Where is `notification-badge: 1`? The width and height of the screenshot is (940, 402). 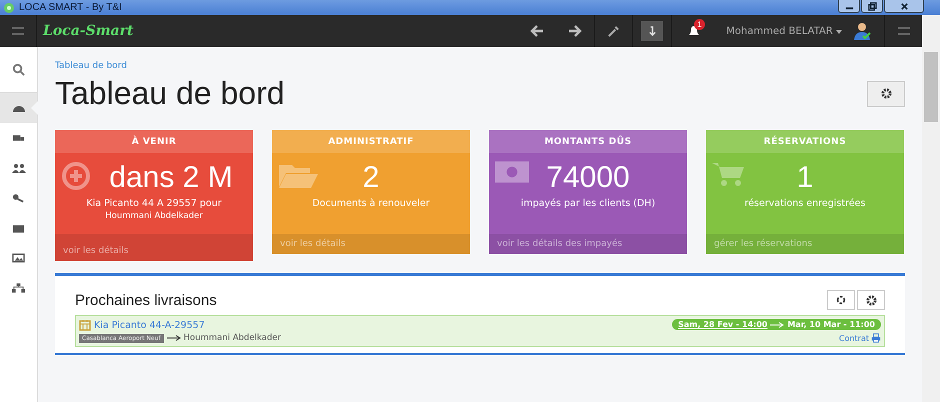
notification-badge: 1 is located at coordinates (699, 24).